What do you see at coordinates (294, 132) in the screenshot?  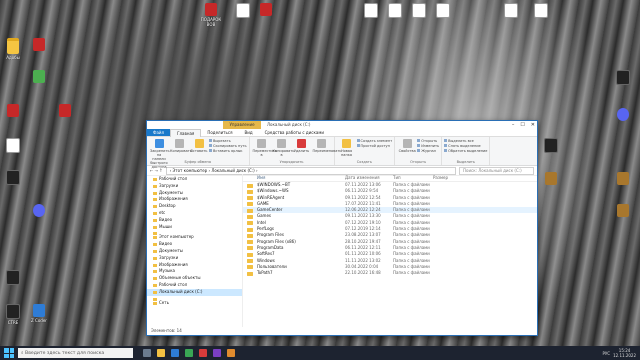 I see `ribbon-tab: Средства работы с дисками` at bounding box center [294, 132].